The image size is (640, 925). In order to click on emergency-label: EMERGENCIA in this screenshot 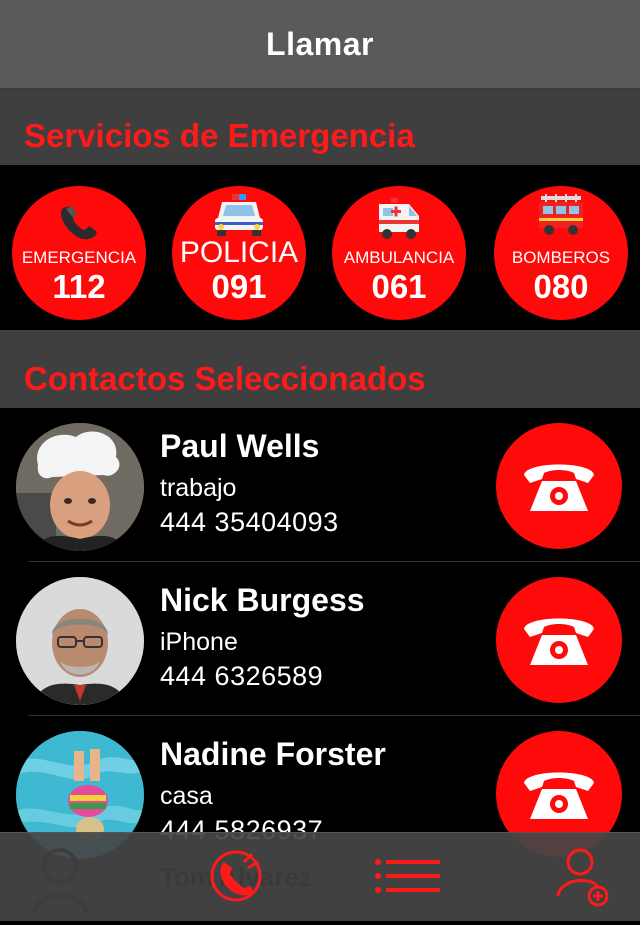, I will do `click(79, 257)`.